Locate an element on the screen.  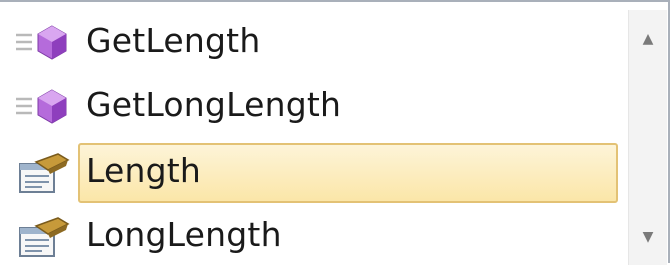
completion-item-label: GetLongLength is located at coordinates (214, 104).